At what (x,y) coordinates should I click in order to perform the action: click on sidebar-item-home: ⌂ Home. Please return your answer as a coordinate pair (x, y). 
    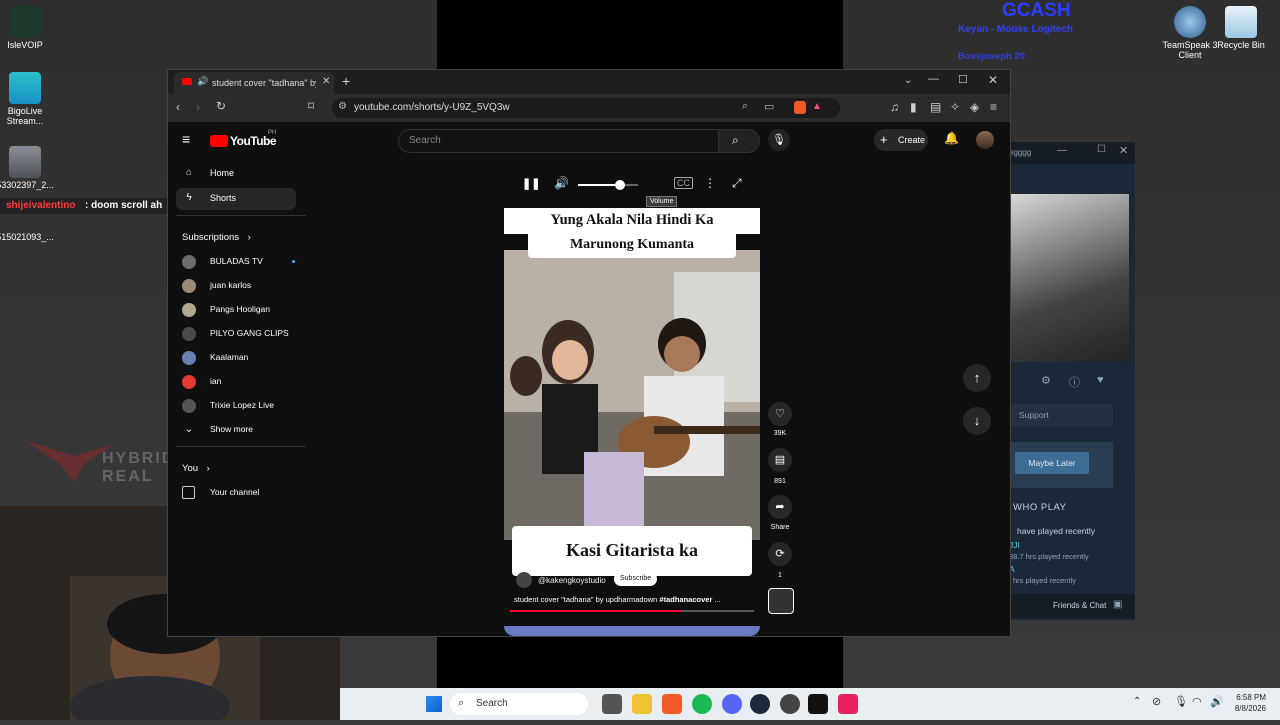
    Looking at the image, I should click on (236, 174).